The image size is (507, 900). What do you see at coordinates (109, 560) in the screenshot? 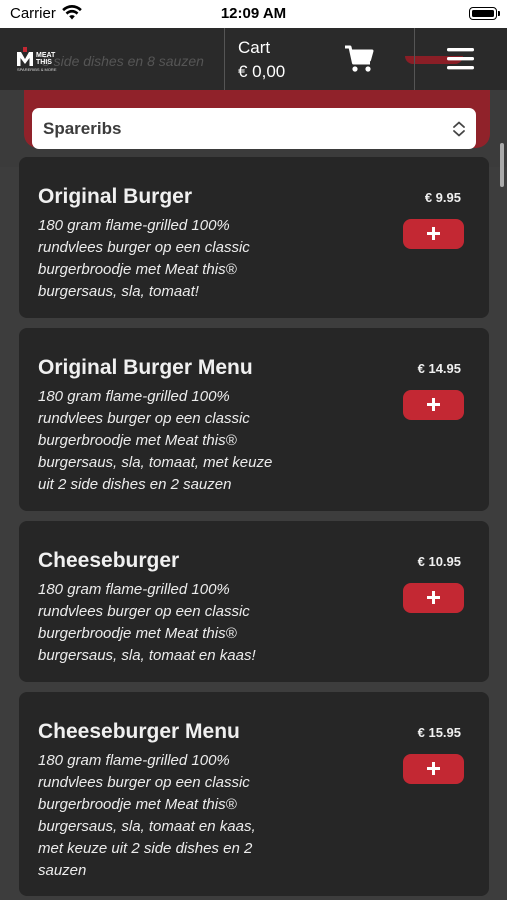
I see `product-name: Cheeseburger` at bounding box center [109, 560].